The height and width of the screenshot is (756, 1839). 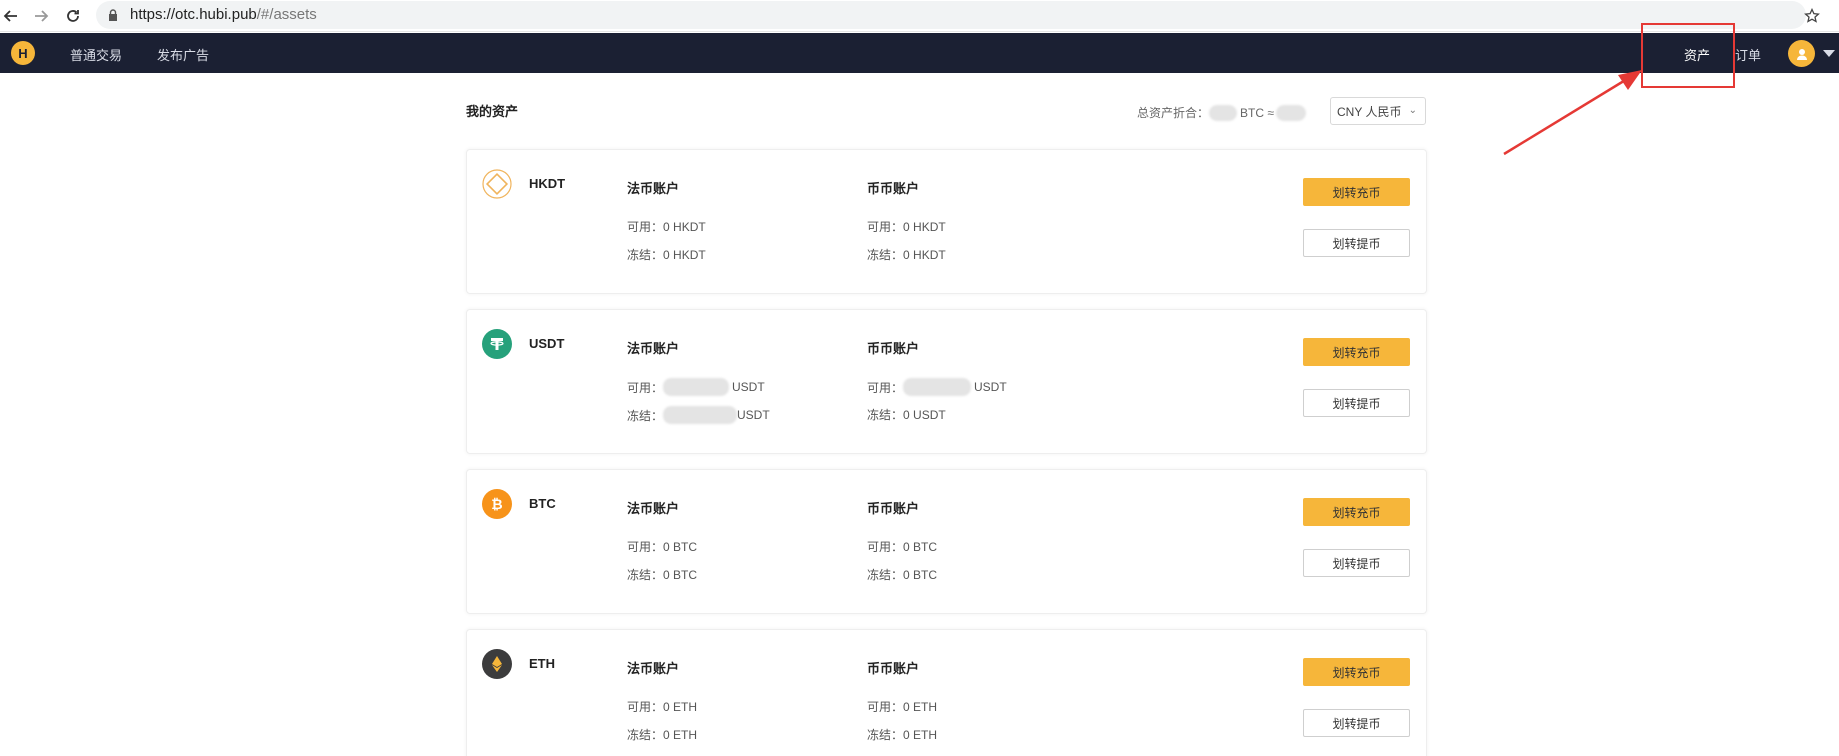 What do you see at coordinates (223, 14) in the screenshot?
I see `url-text: https://otc.hubi.pub/#/assets` at bounding box center [223, 14].